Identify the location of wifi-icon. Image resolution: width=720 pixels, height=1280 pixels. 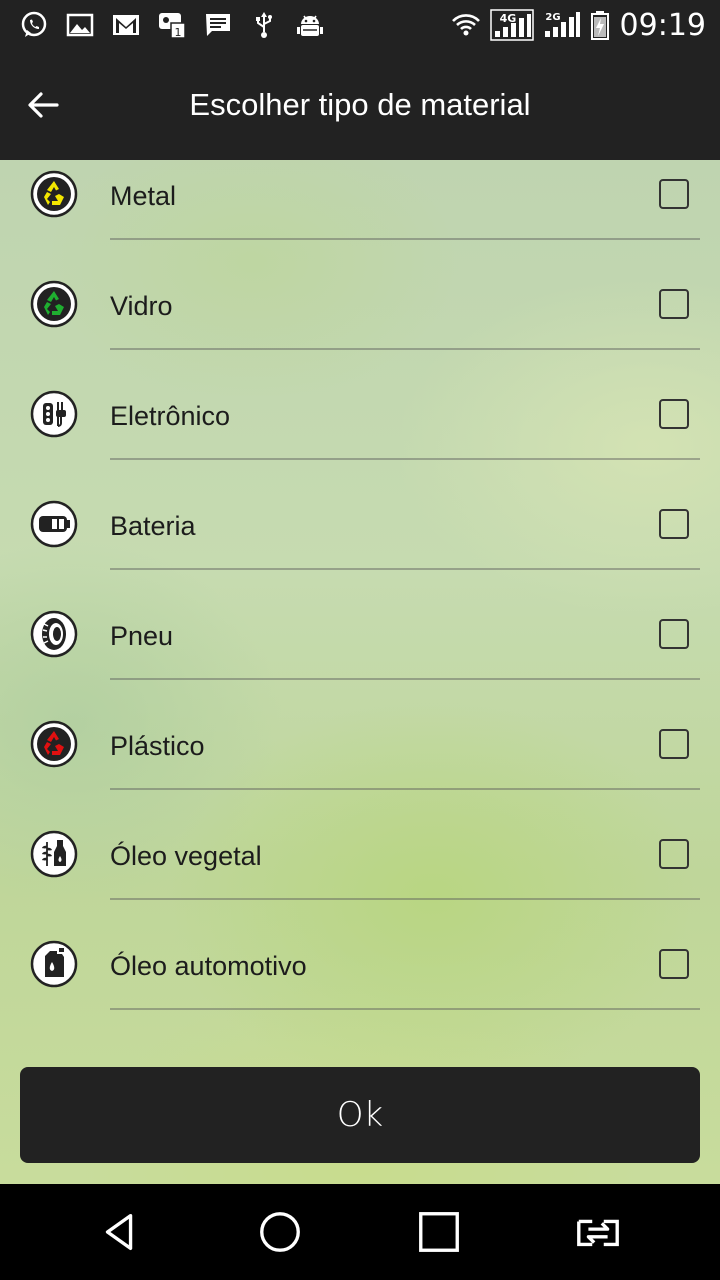
(466, 25).